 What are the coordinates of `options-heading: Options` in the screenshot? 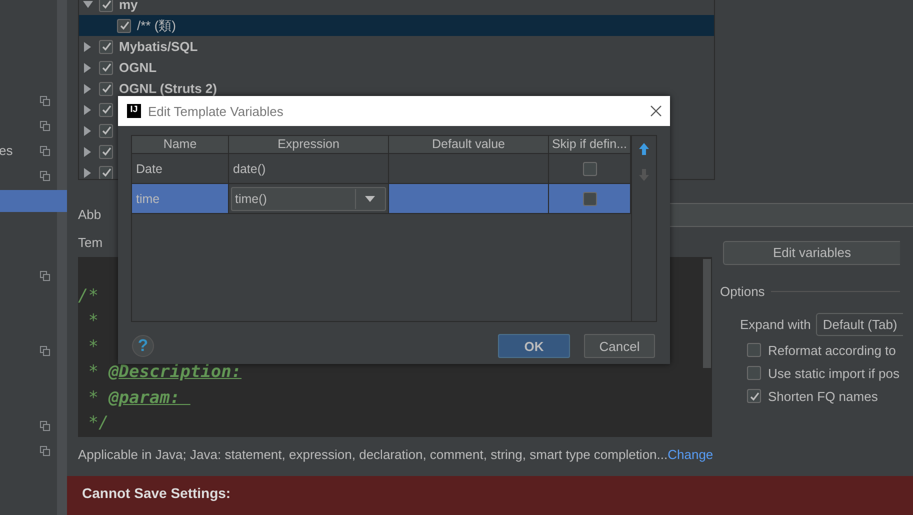 It's located at (742, 291).